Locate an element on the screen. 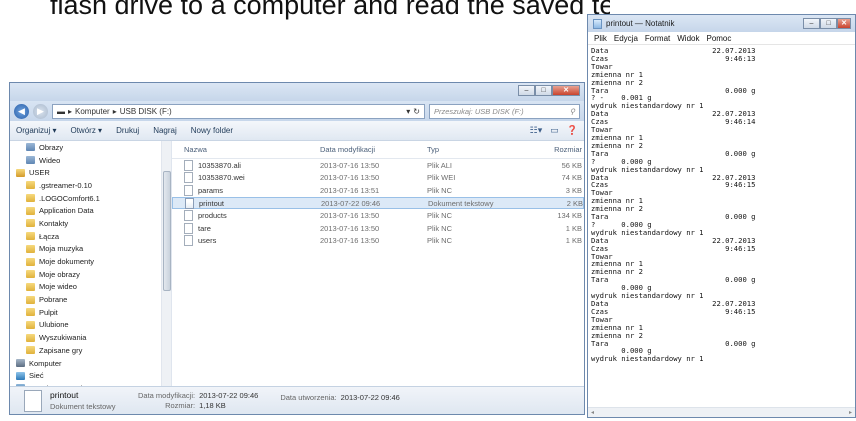 The width and height of the screenshot is (856, 421). nav-item-label: Moje dokumenty is located at coordinates (67, 262).